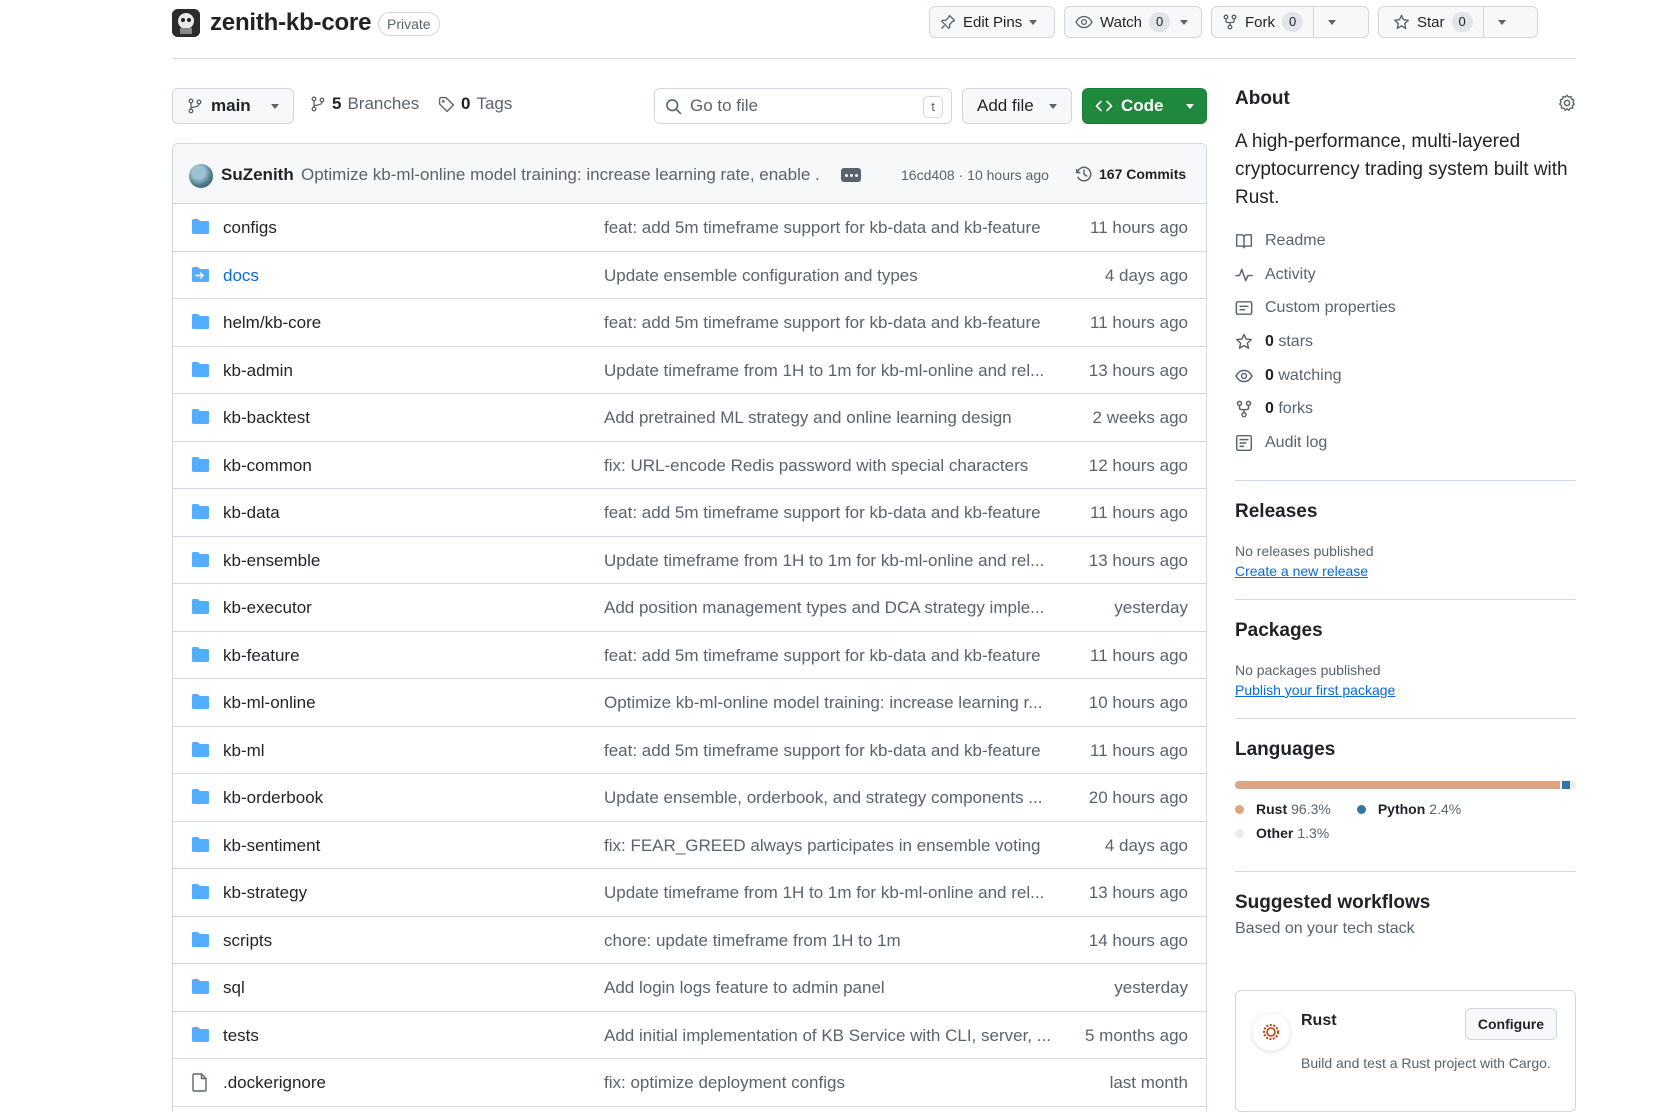 The image size is (1680, 1112). I want to click on commit-author: SuZenith, so click(257, 175).